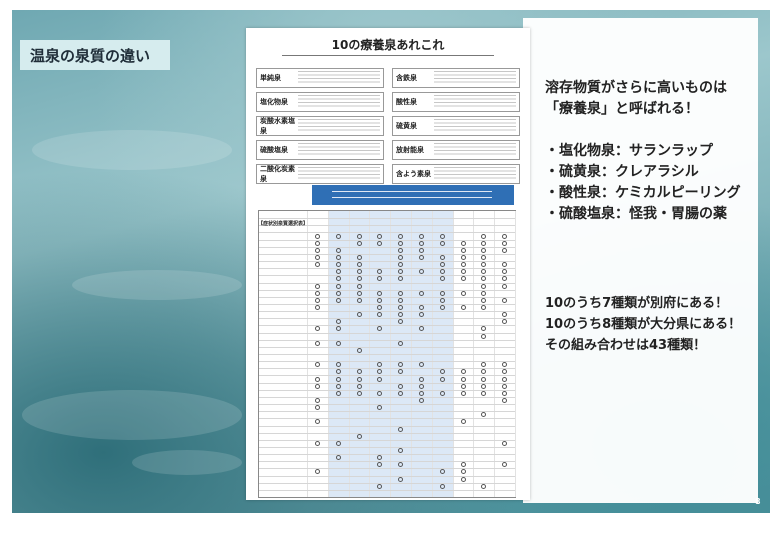 The width and height of the screenshot is (780, 534). Describe the element at coordinates (410, 150) in the screenshot. I see `spring-name: 放射能泉` at that location.